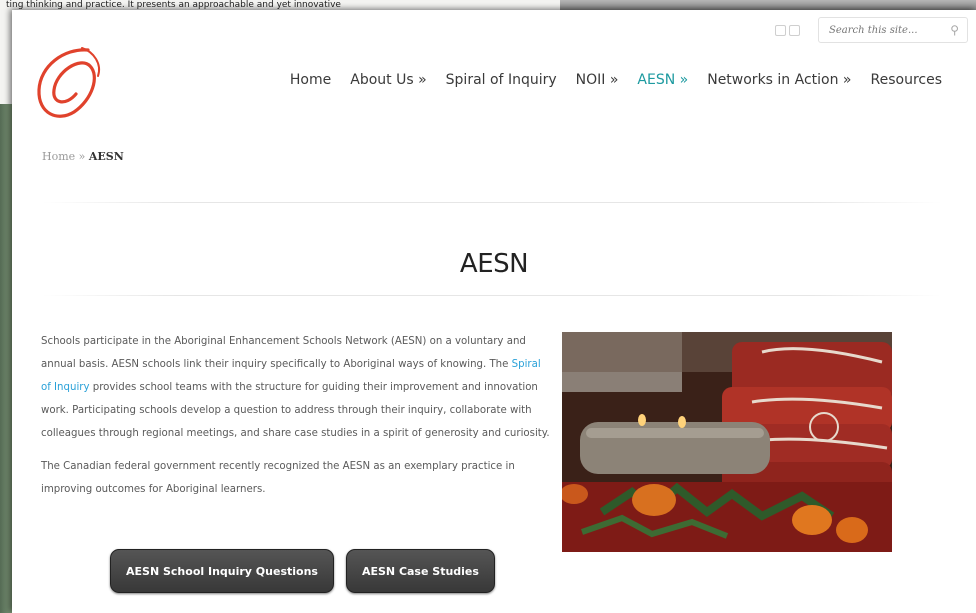  I want to click on breadcrumb: Home » AESN, so click(83, 156).